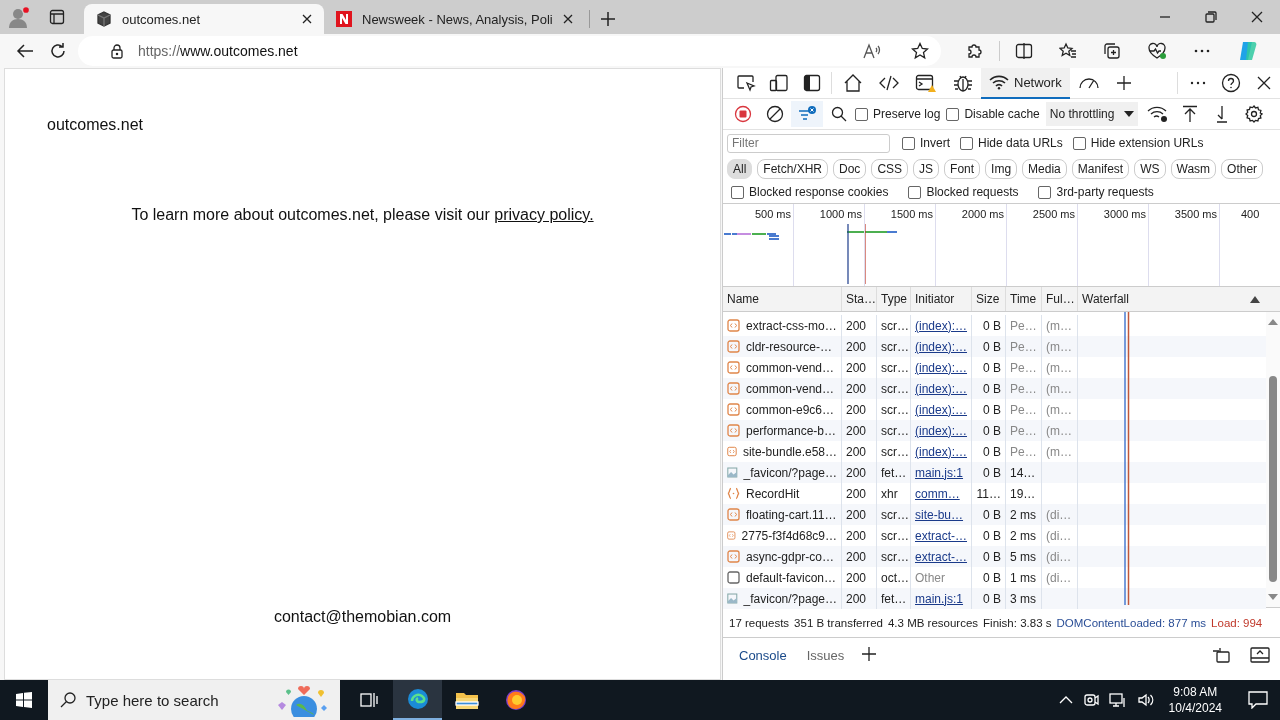  What do you see at coordinates (740, 168) in the screenshot?
I see `type-filter-chip: All` at bounding box center [740, 168].